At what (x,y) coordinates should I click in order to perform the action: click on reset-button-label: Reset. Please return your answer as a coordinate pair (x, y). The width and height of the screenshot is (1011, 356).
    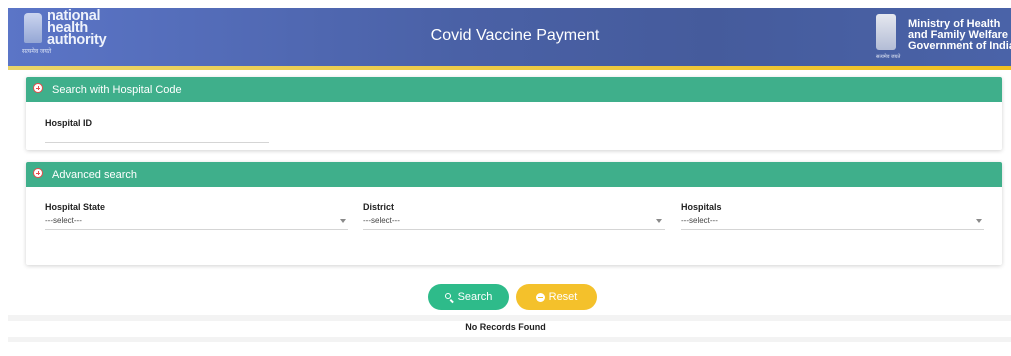
    Looking at the image, I should click on (563, 297).